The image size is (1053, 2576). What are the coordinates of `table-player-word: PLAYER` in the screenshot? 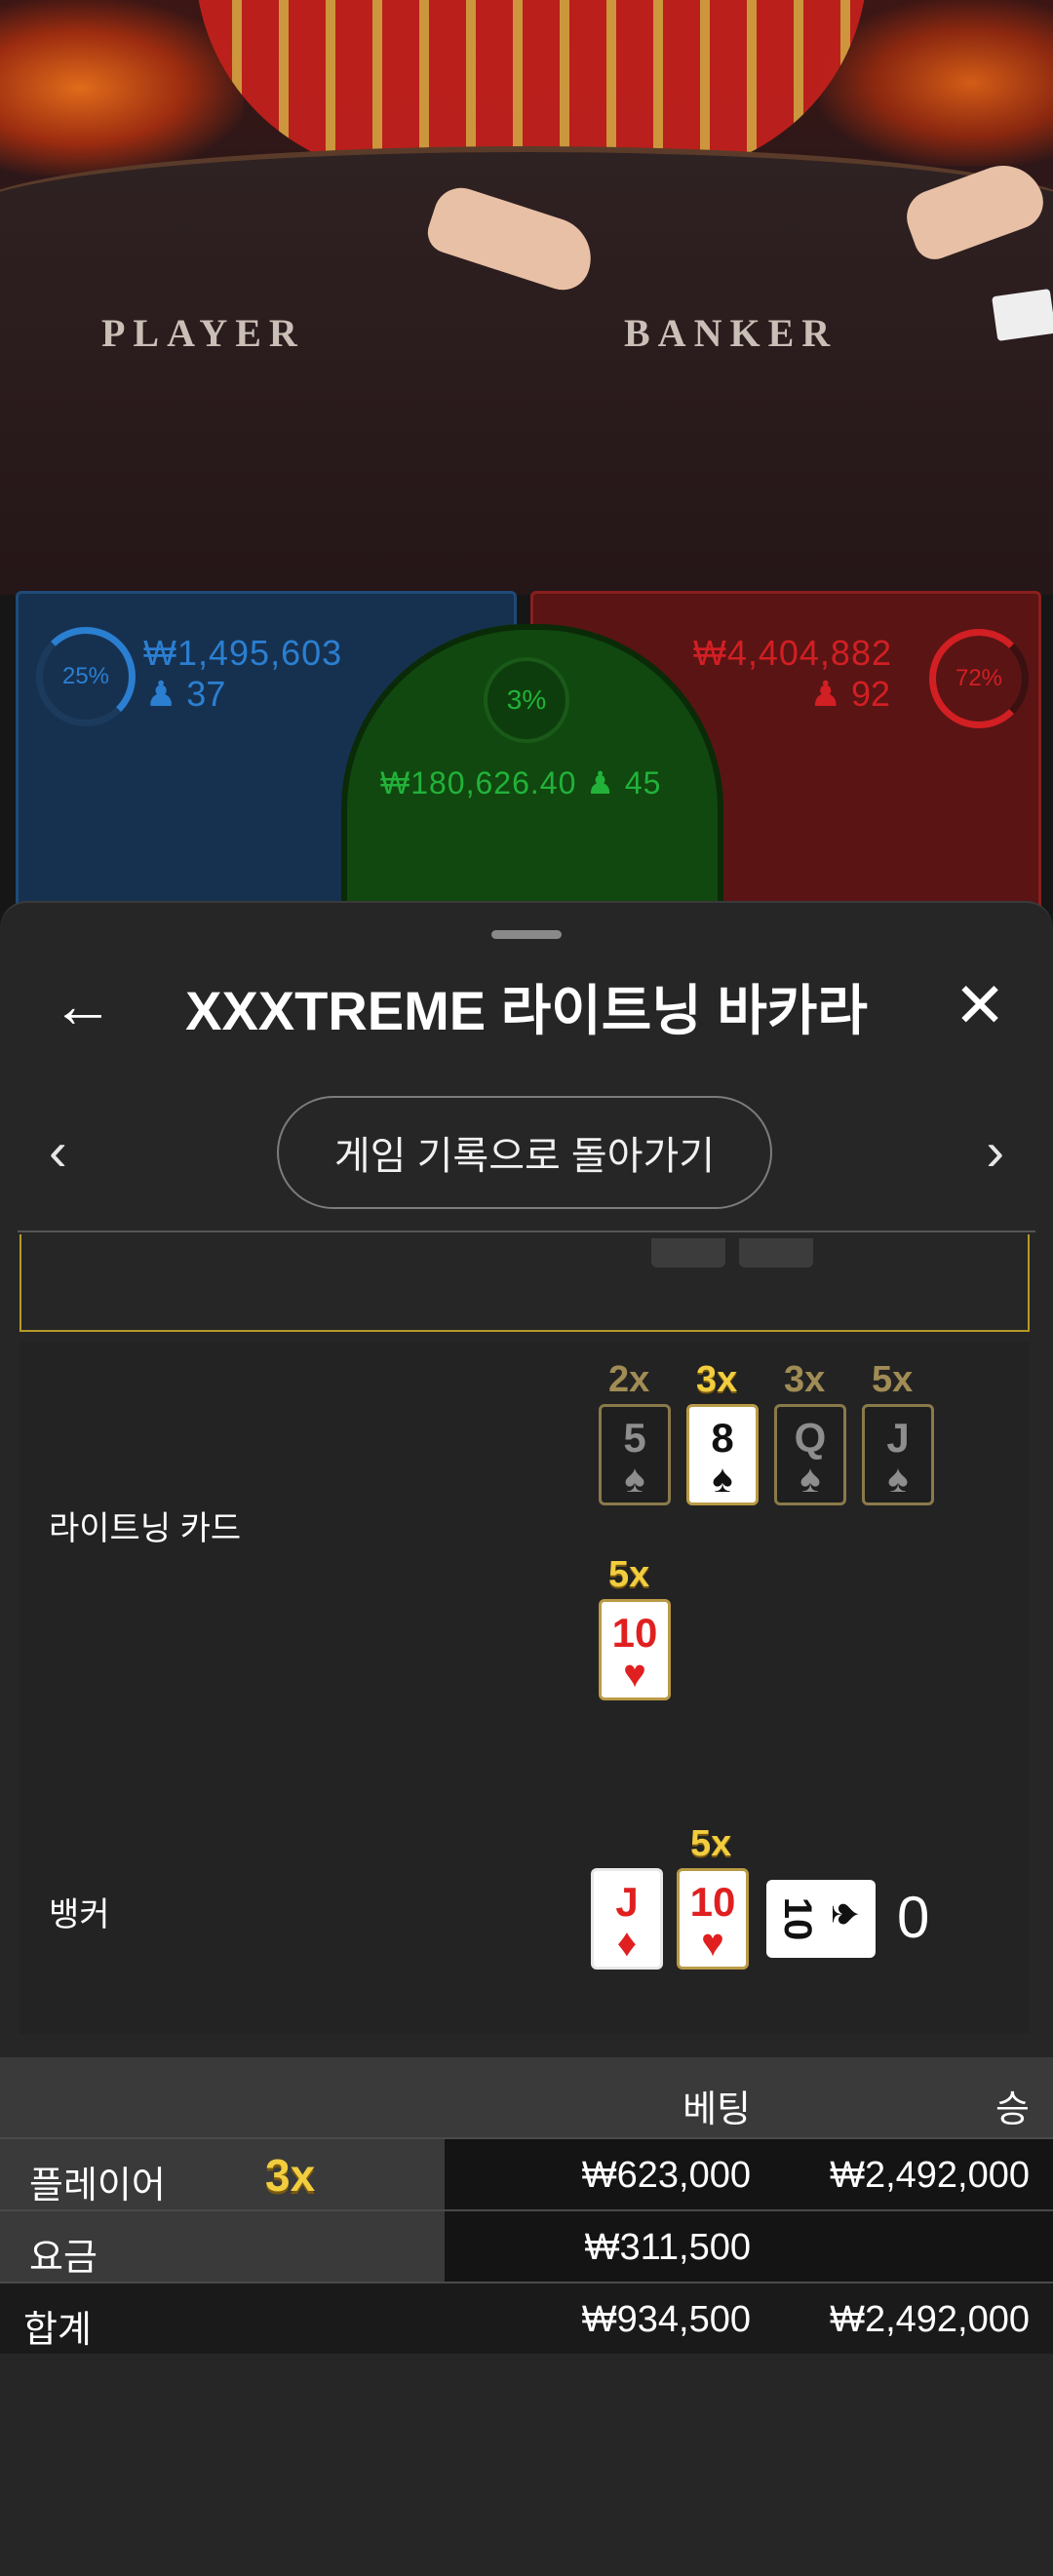 It's located at (203, 333).